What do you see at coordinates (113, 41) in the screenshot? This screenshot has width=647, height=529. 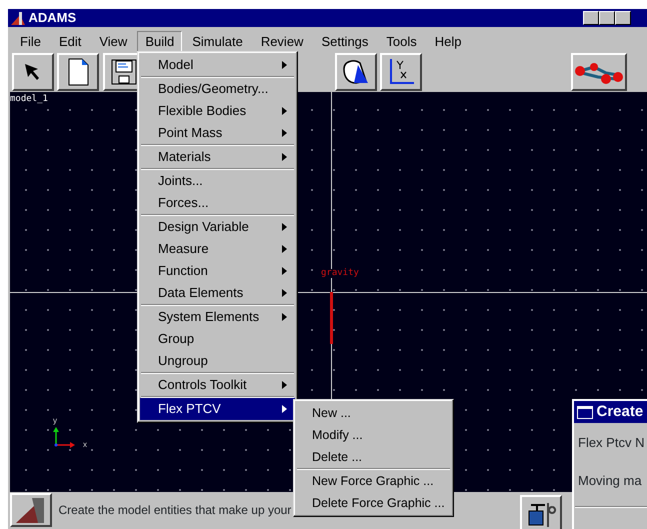 I see `menu-item: View` at bounding box center [113, 41].